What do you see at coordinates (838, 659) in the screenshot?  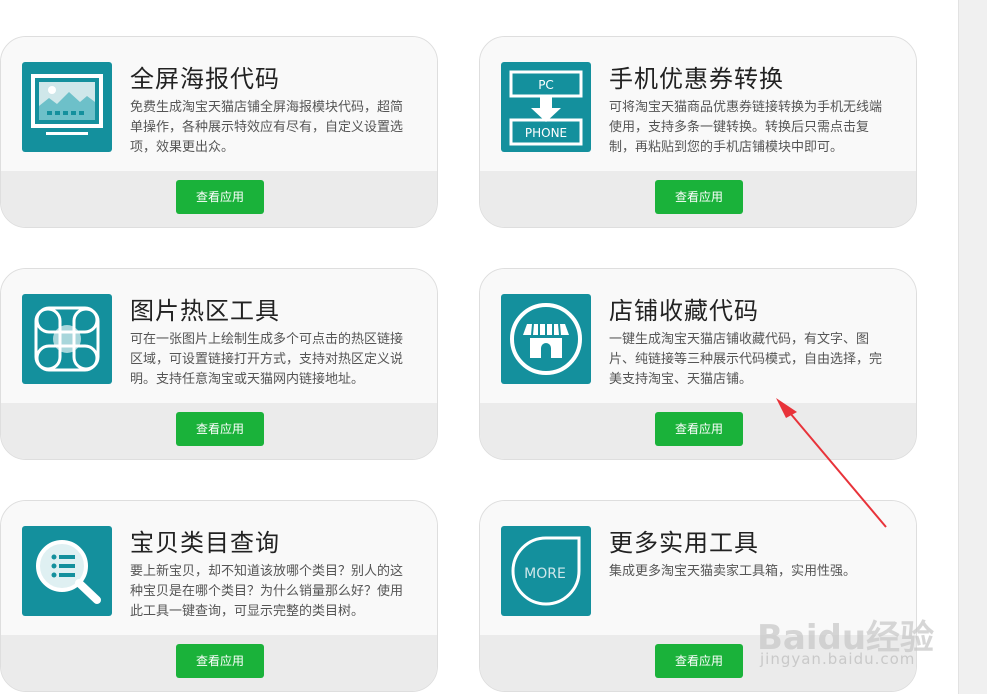 I see `watermark-url: jingyan.baidu.com` at bounding box center [838, 659].